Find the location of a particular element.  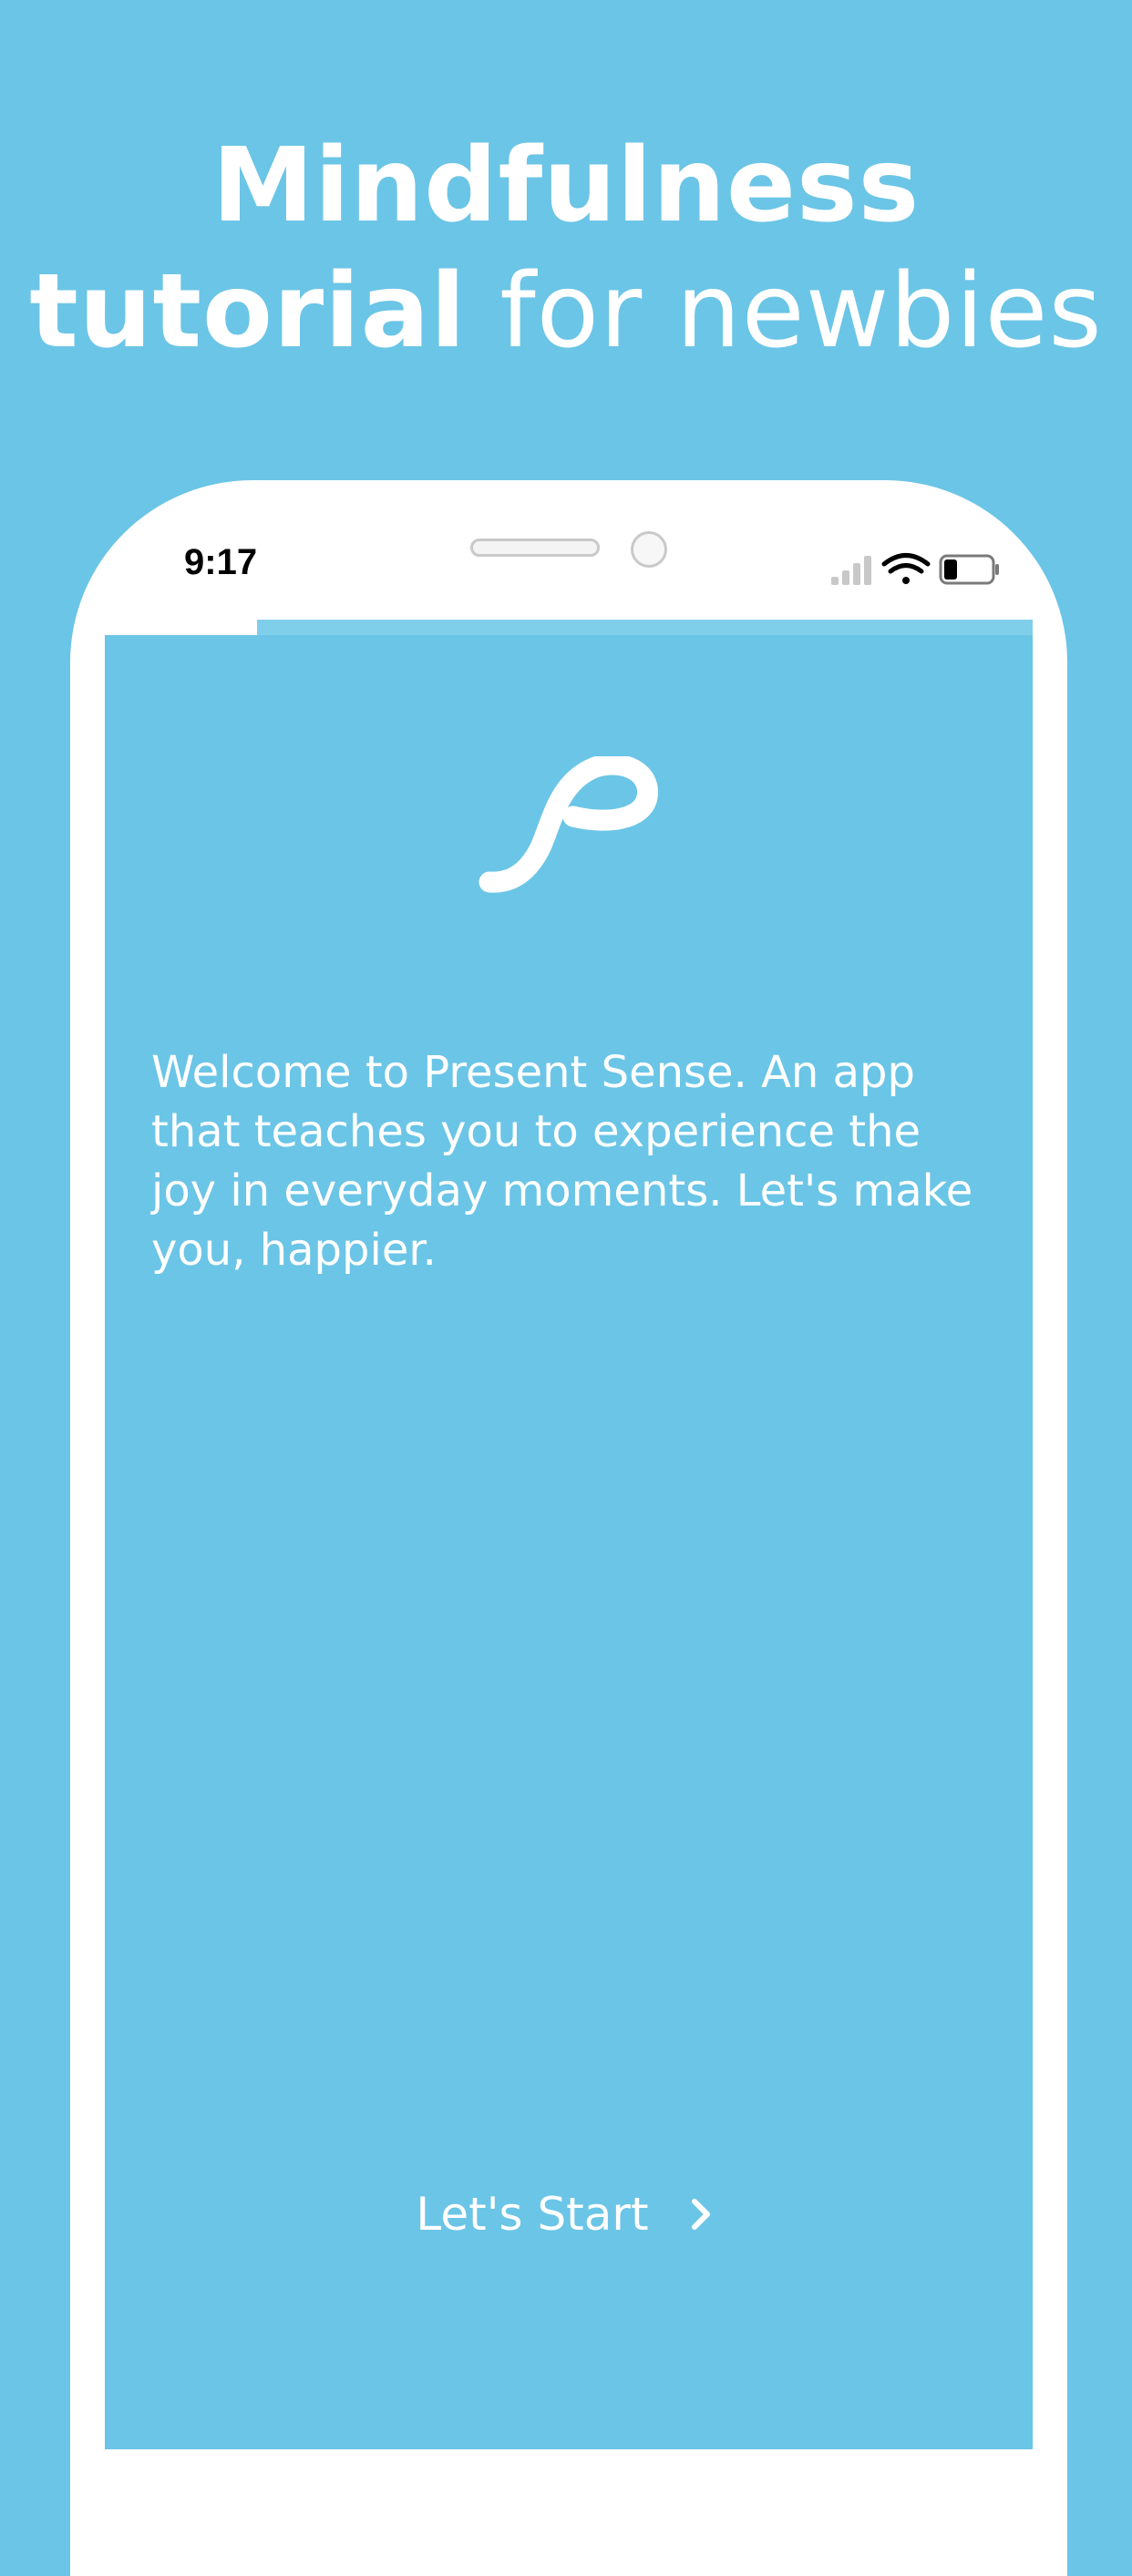

headline-line-2: tutorial for newbies is located at coordinates (566, 312).